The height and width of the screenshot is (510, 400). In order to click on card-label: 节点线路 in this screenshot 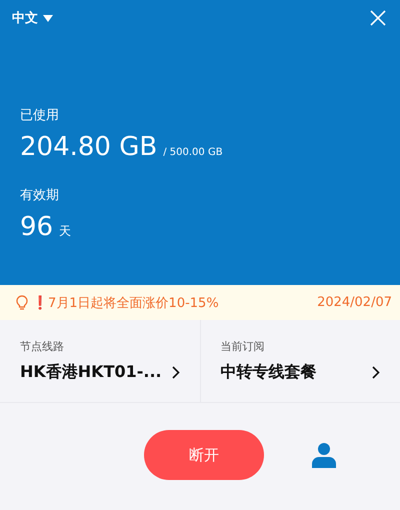, I will do `click(42, 346)`.